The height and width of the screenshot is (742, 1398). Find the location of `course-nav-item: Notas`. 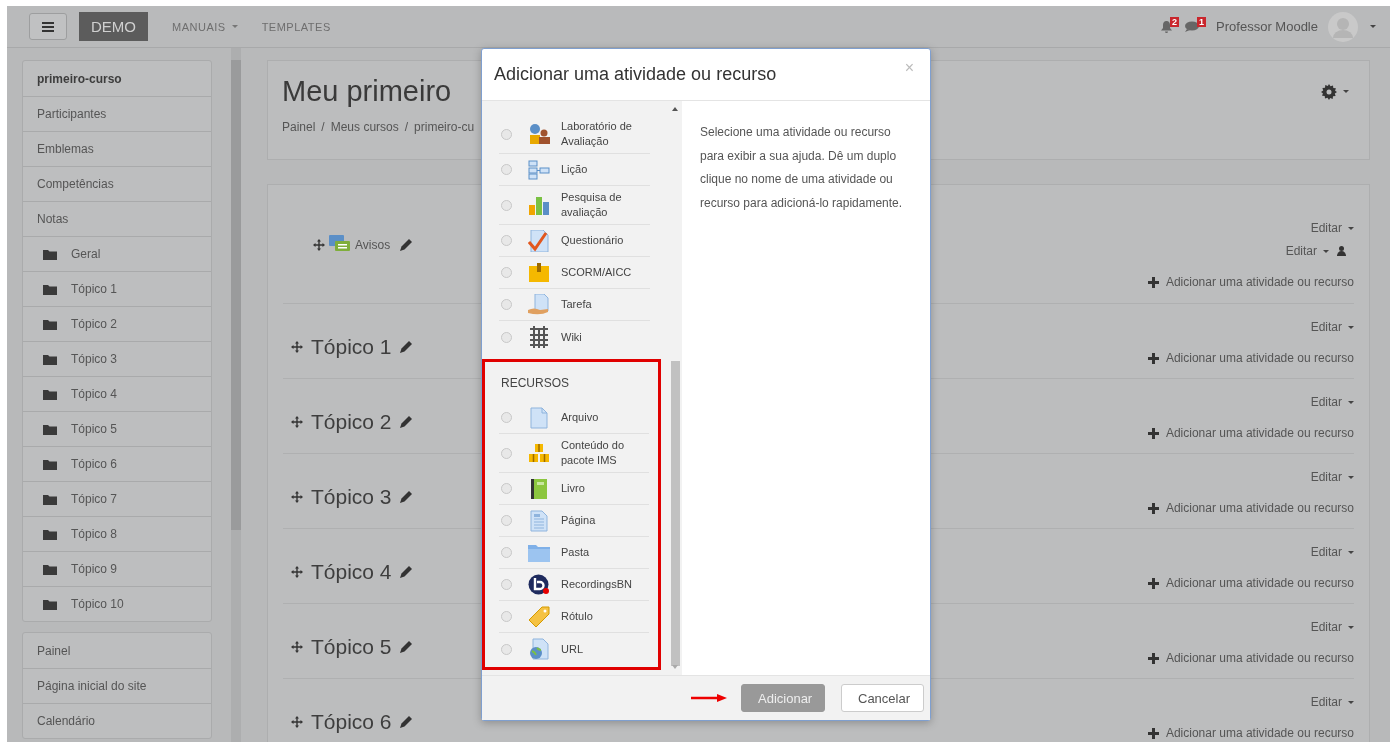

course-nav-item: Notas is located at coordinates (117, 218).